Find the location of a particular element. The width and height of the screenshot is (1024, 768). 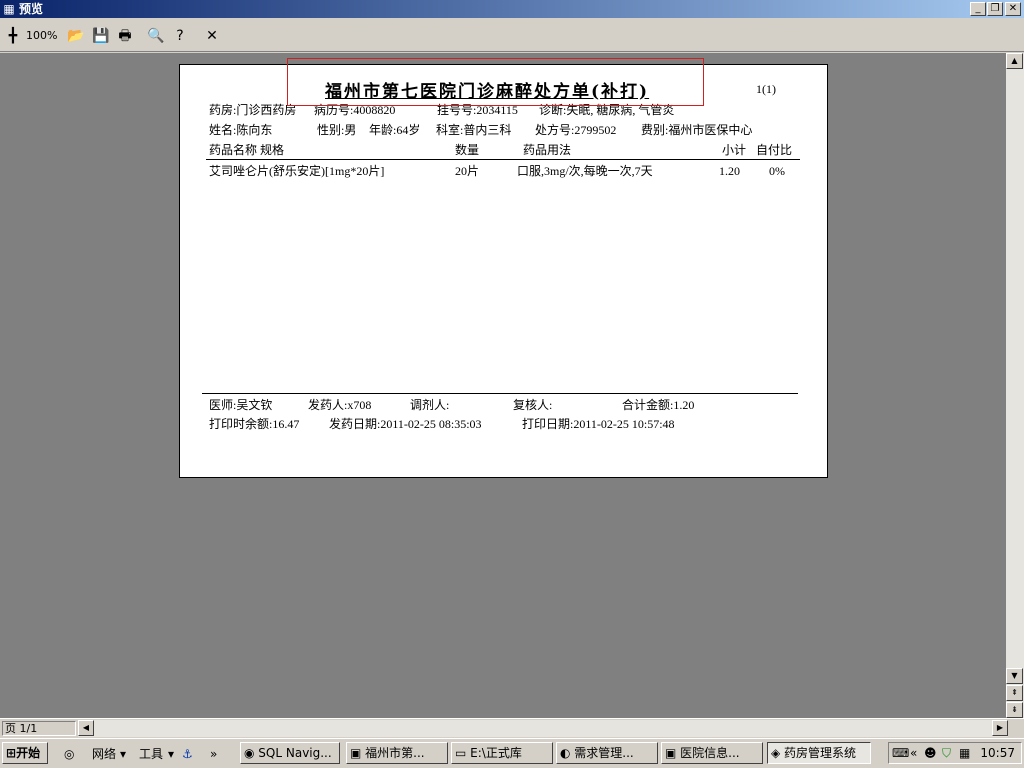

checker: 复核人: is located at coordinates (533, 405).